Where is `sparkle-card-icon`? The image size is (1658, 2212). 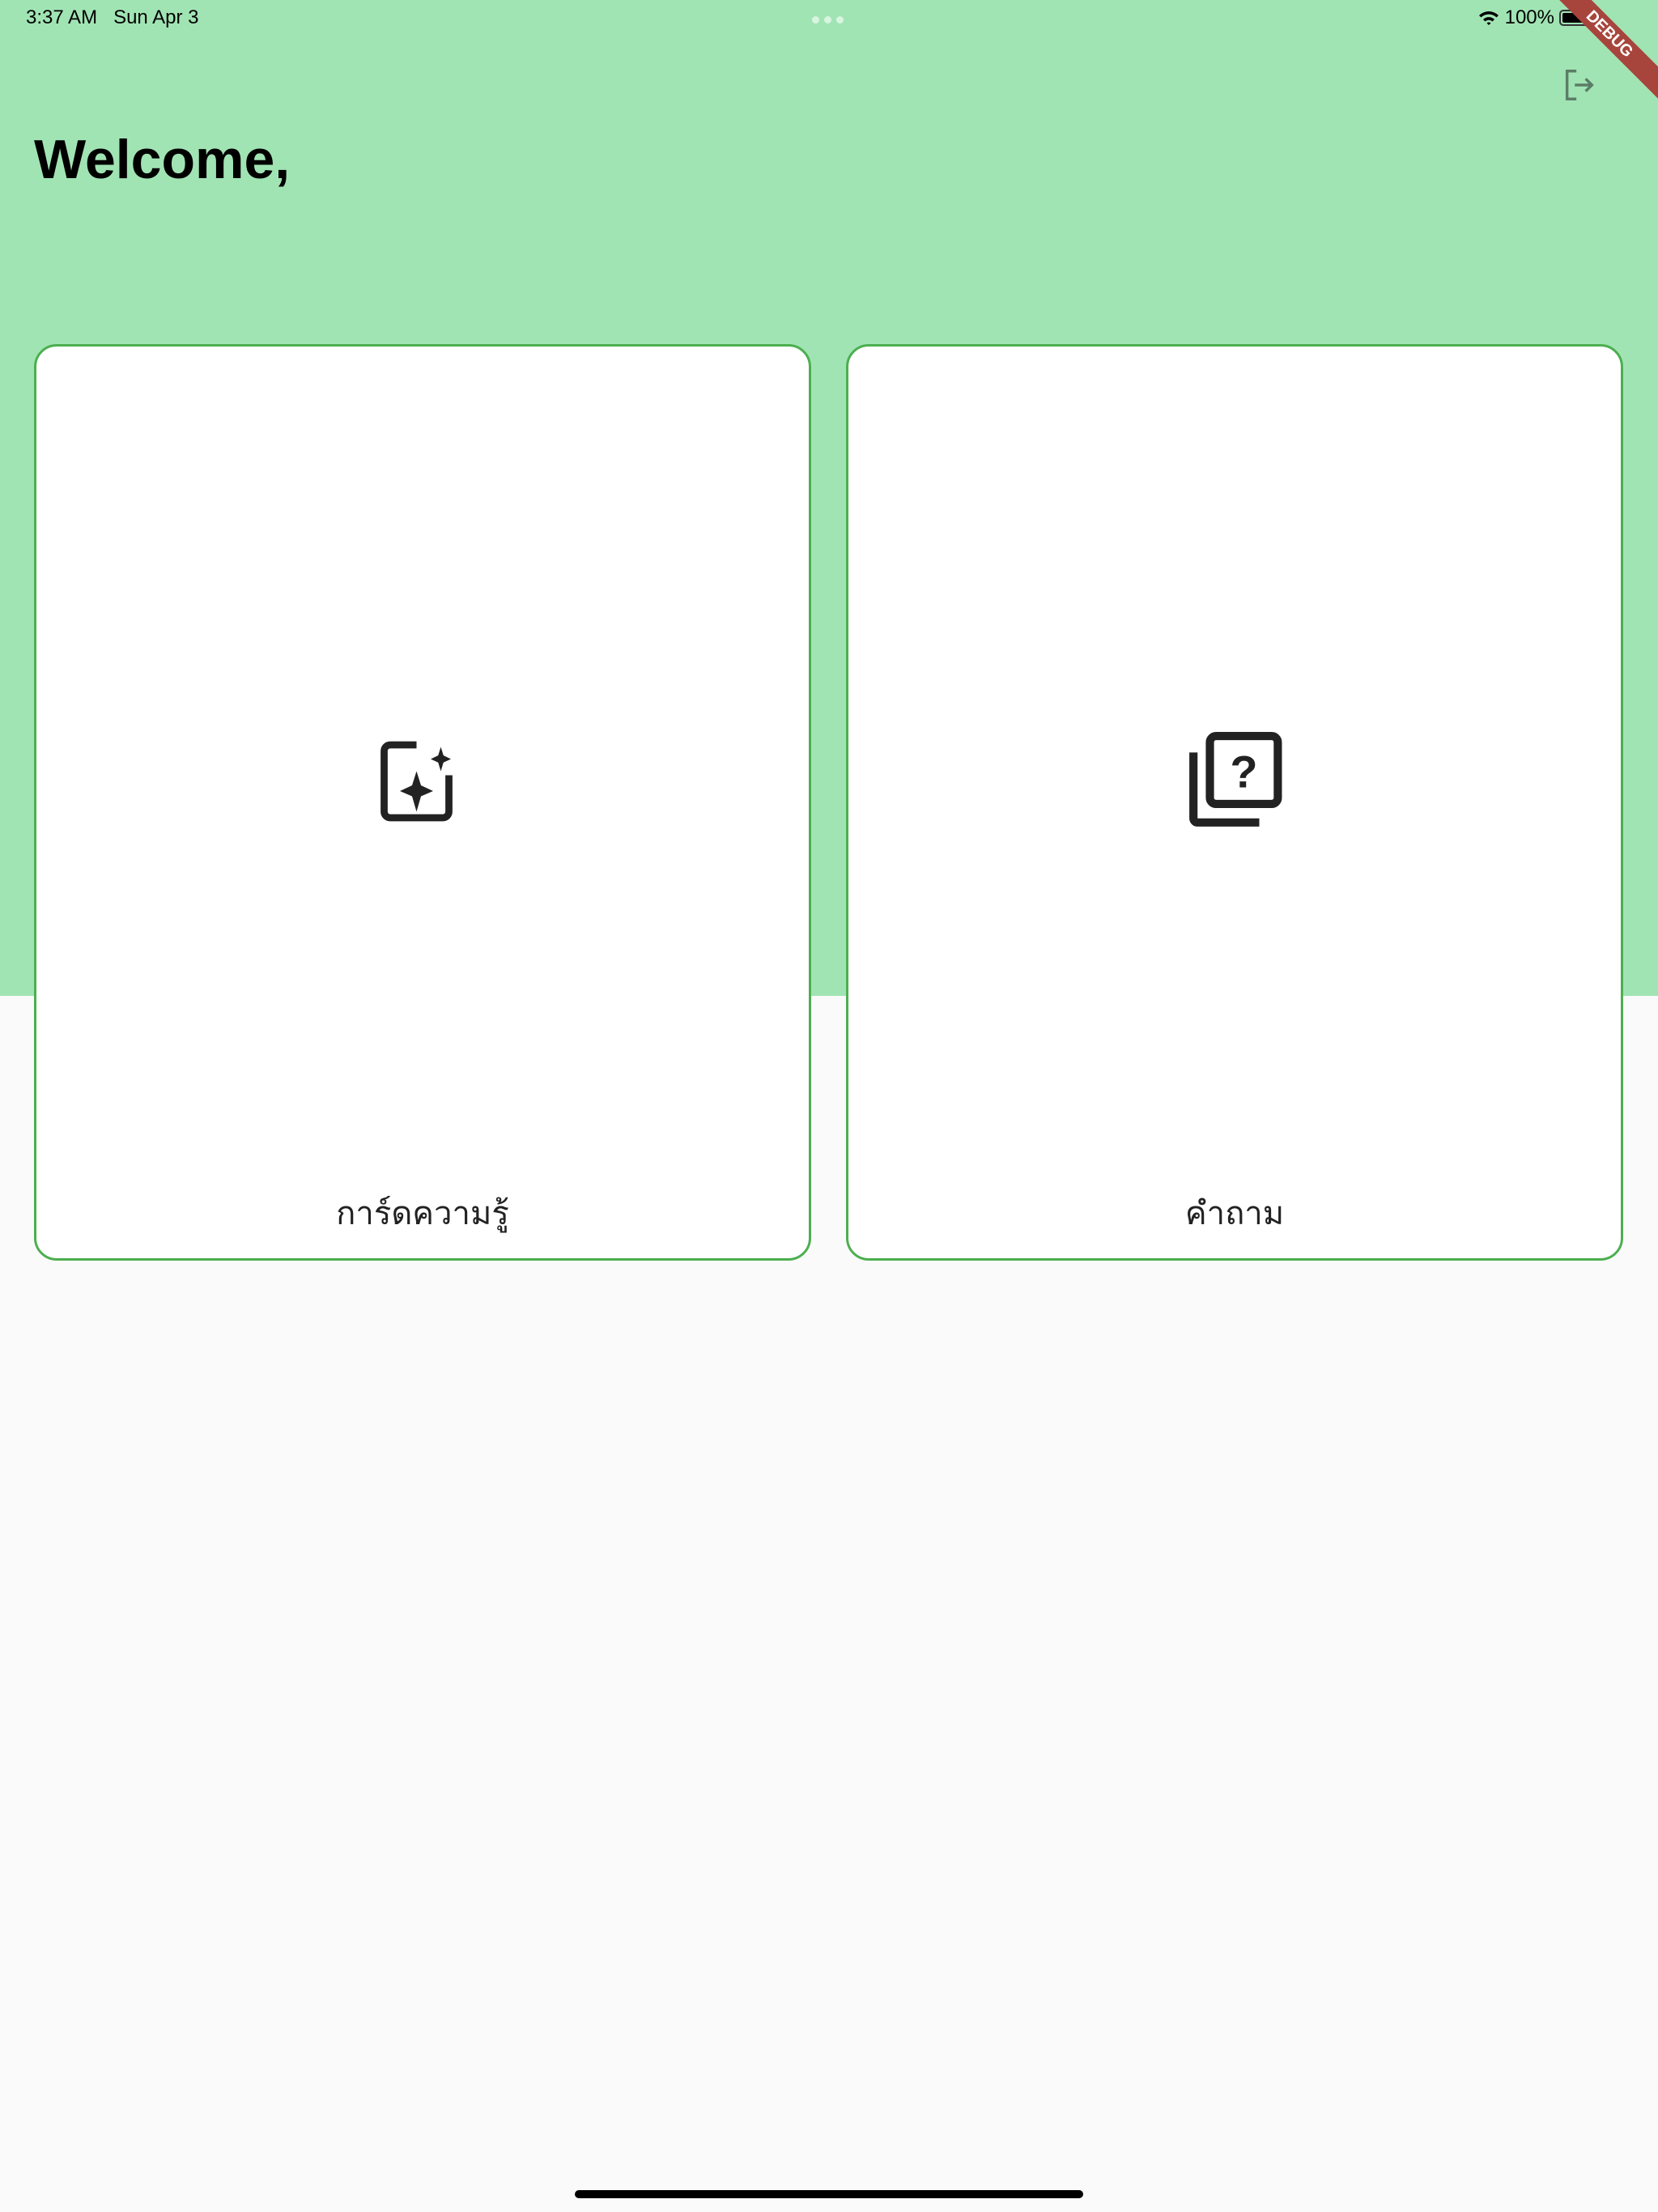 sparkle-card-icon is located at coordinates (416, 782).